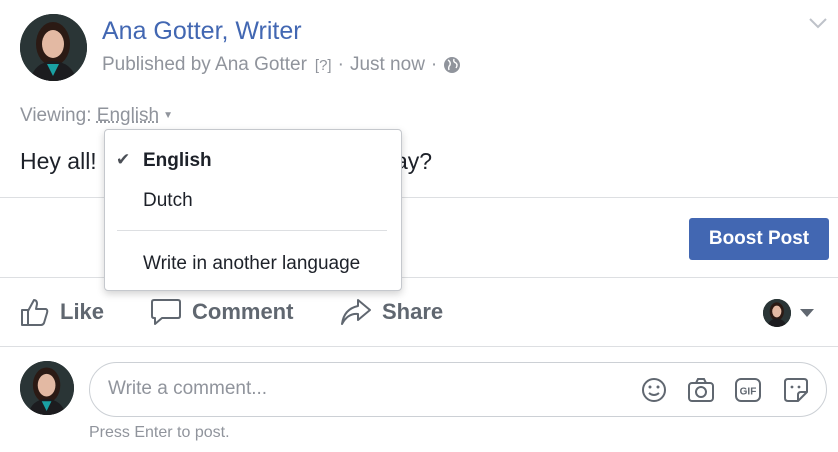  Describe the element at coordinates (53, 47) in the screenshot. I see `author-avatar` at that location.